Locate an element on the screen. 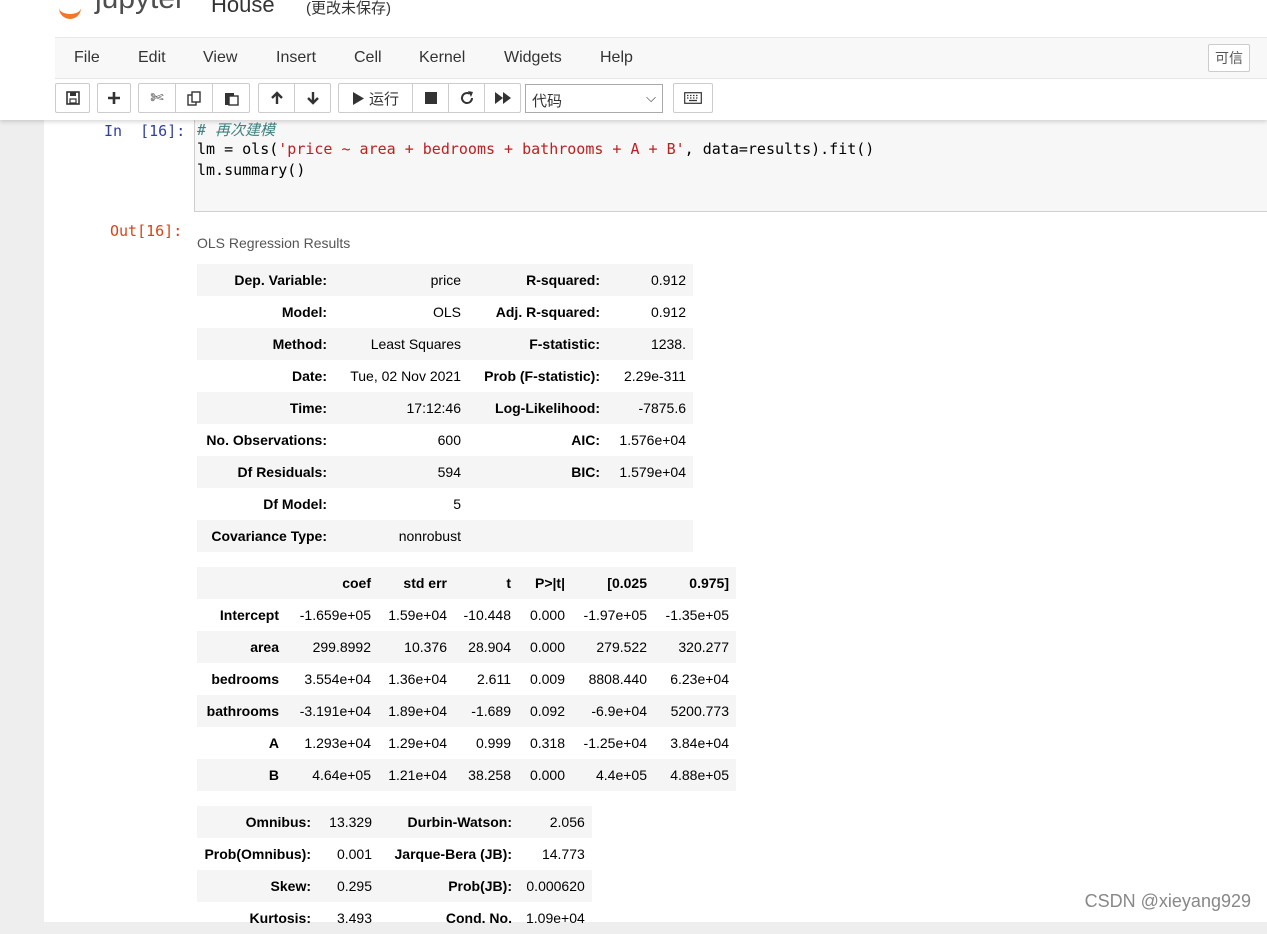 The width and height of the screenshot is (1267, 934). row-value: 13.329 is located at coordinates (350, 822).